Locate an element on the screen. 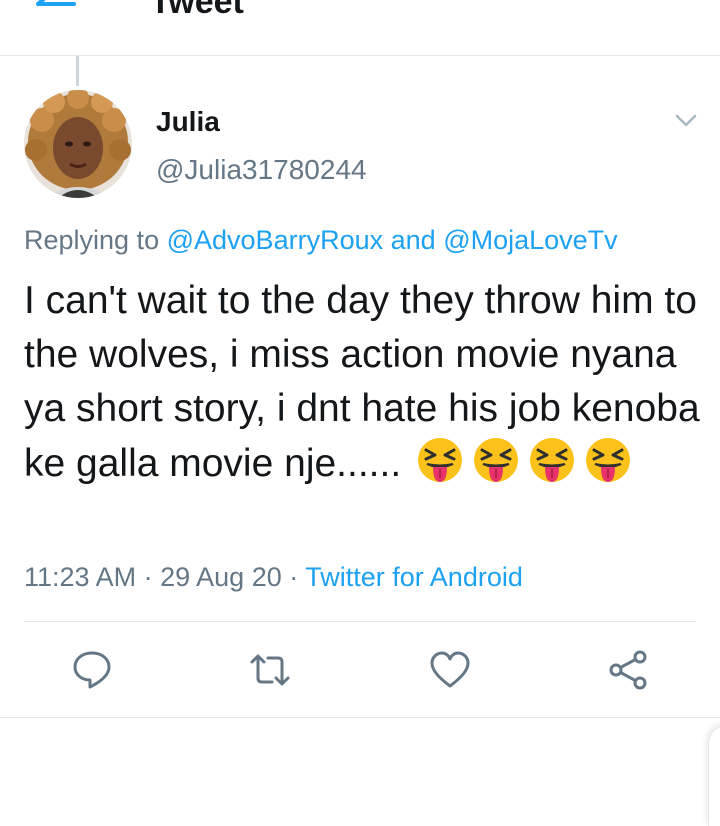  tweet-date: 29 Aug 20 is located at coordinates (221, 577).